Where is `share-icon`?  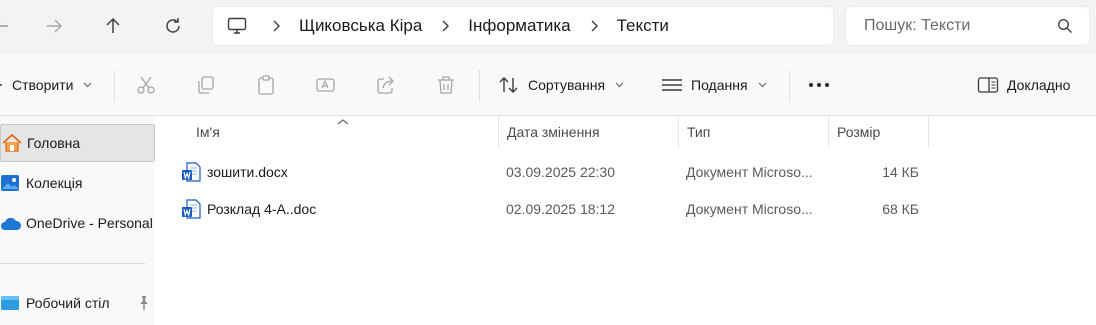
share-icon is located at coordinates (385, 85).